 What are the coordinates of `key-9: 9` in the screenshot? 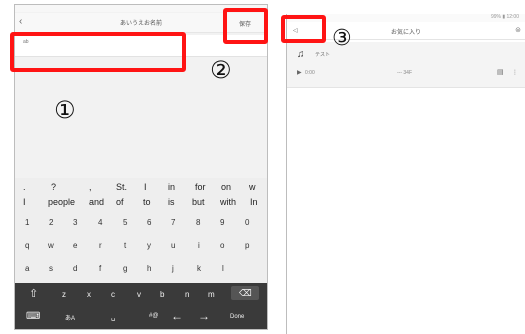 It's located at (222, 222).